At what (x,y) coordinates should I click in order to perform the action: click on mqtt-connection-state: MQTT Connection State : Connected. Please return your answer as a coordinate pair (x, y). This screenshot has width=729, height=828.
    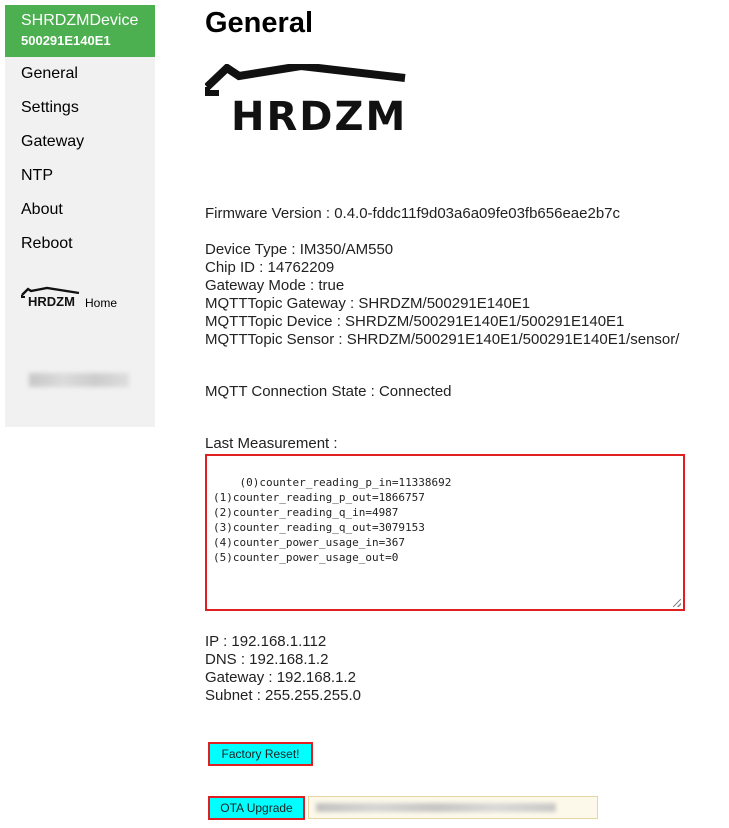
    Looking at the image, I should click on (328, 391).